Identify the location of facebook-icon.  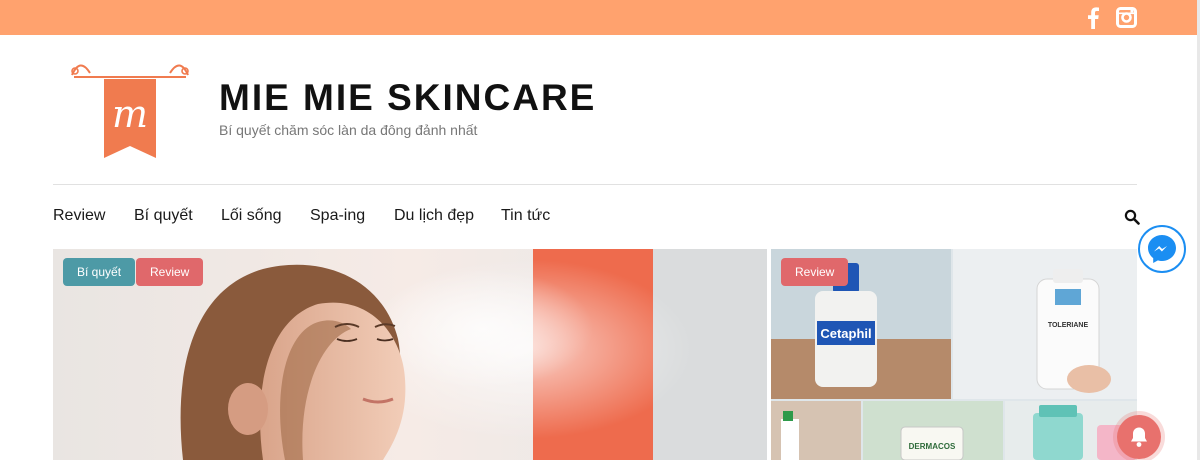
(1095, 17).